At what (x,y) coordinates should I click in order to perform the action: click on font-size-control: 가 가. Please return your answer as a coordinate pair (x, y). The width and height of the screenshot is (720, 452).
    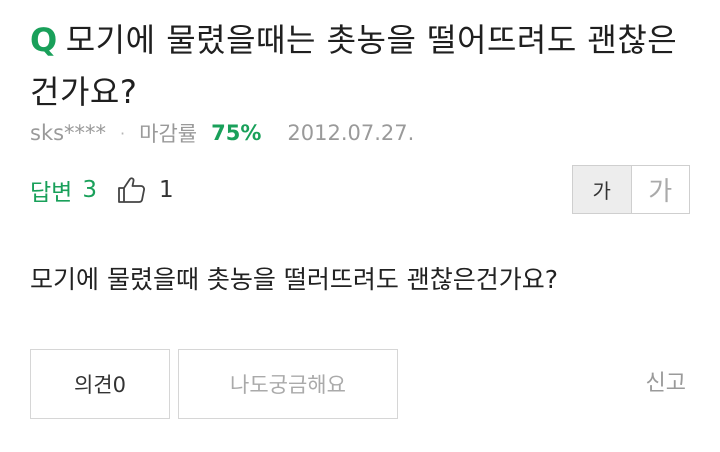
    Looking at the image, I should click on (631, 189).